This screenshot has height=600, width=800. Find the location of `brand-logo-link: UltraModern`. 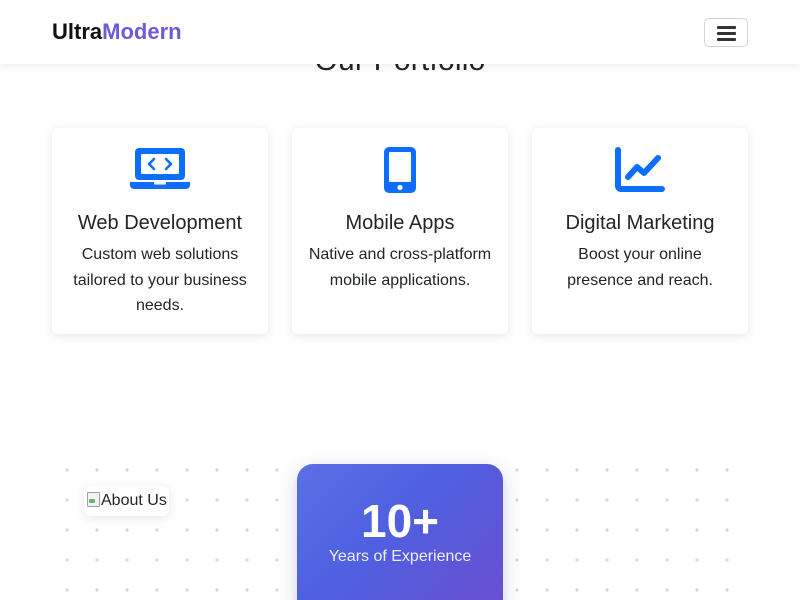

brand-logo-link: UltraModern is located at coordinates (117, 32).